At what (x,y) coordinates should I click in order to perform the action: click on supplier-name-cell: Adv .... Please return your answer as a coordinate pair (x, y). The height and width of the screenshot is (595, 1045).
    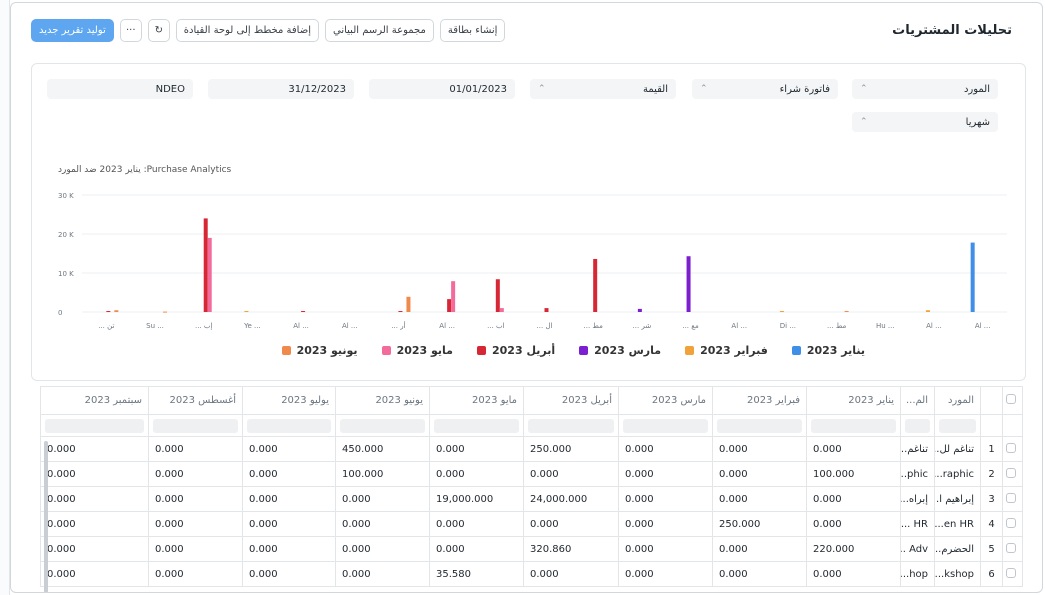
    Looking at the image, I should click on (917, 549).